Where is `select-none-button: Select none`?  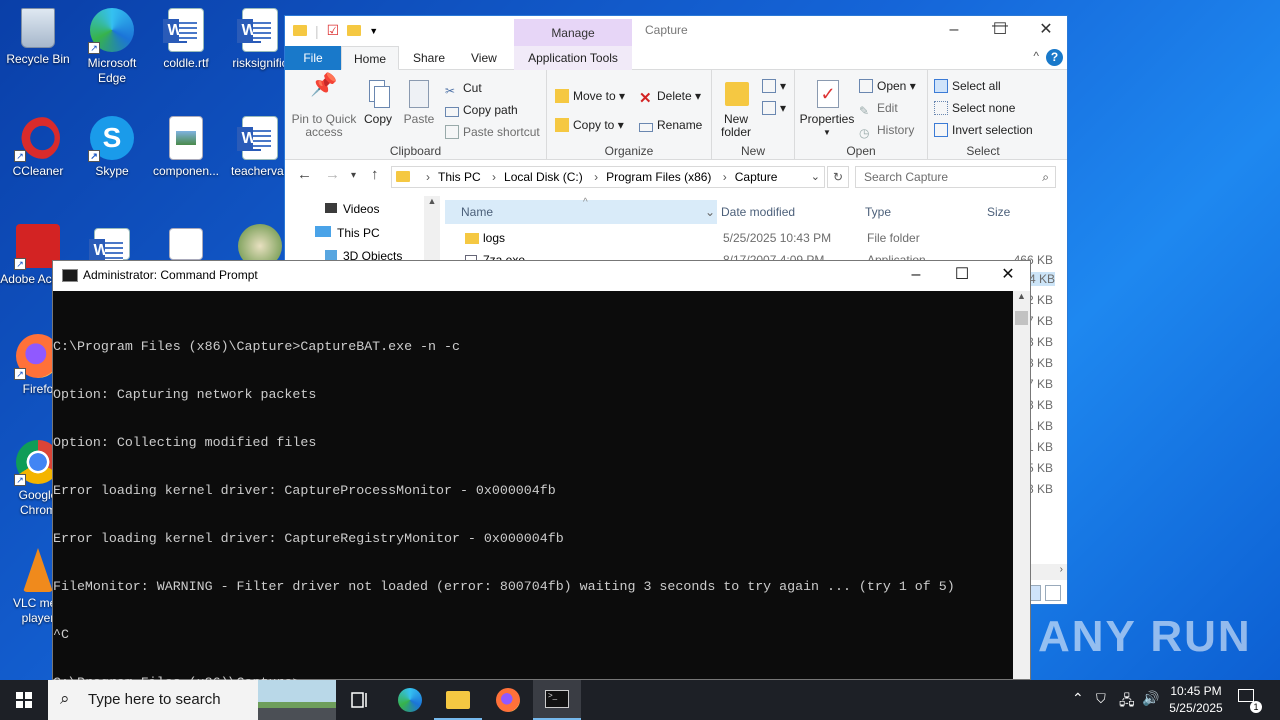
select-none-button: Select none is located at coordinates (974, 108).